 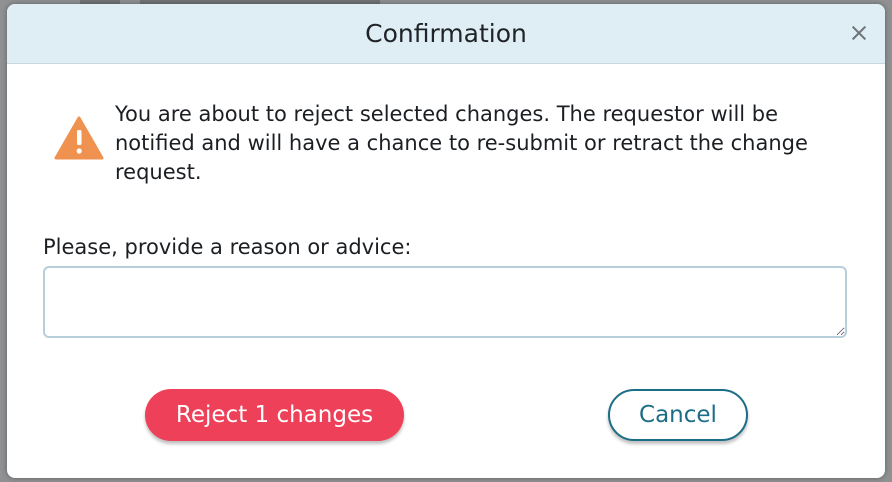 I want to click on close-icon, so click(x=859, y=33).